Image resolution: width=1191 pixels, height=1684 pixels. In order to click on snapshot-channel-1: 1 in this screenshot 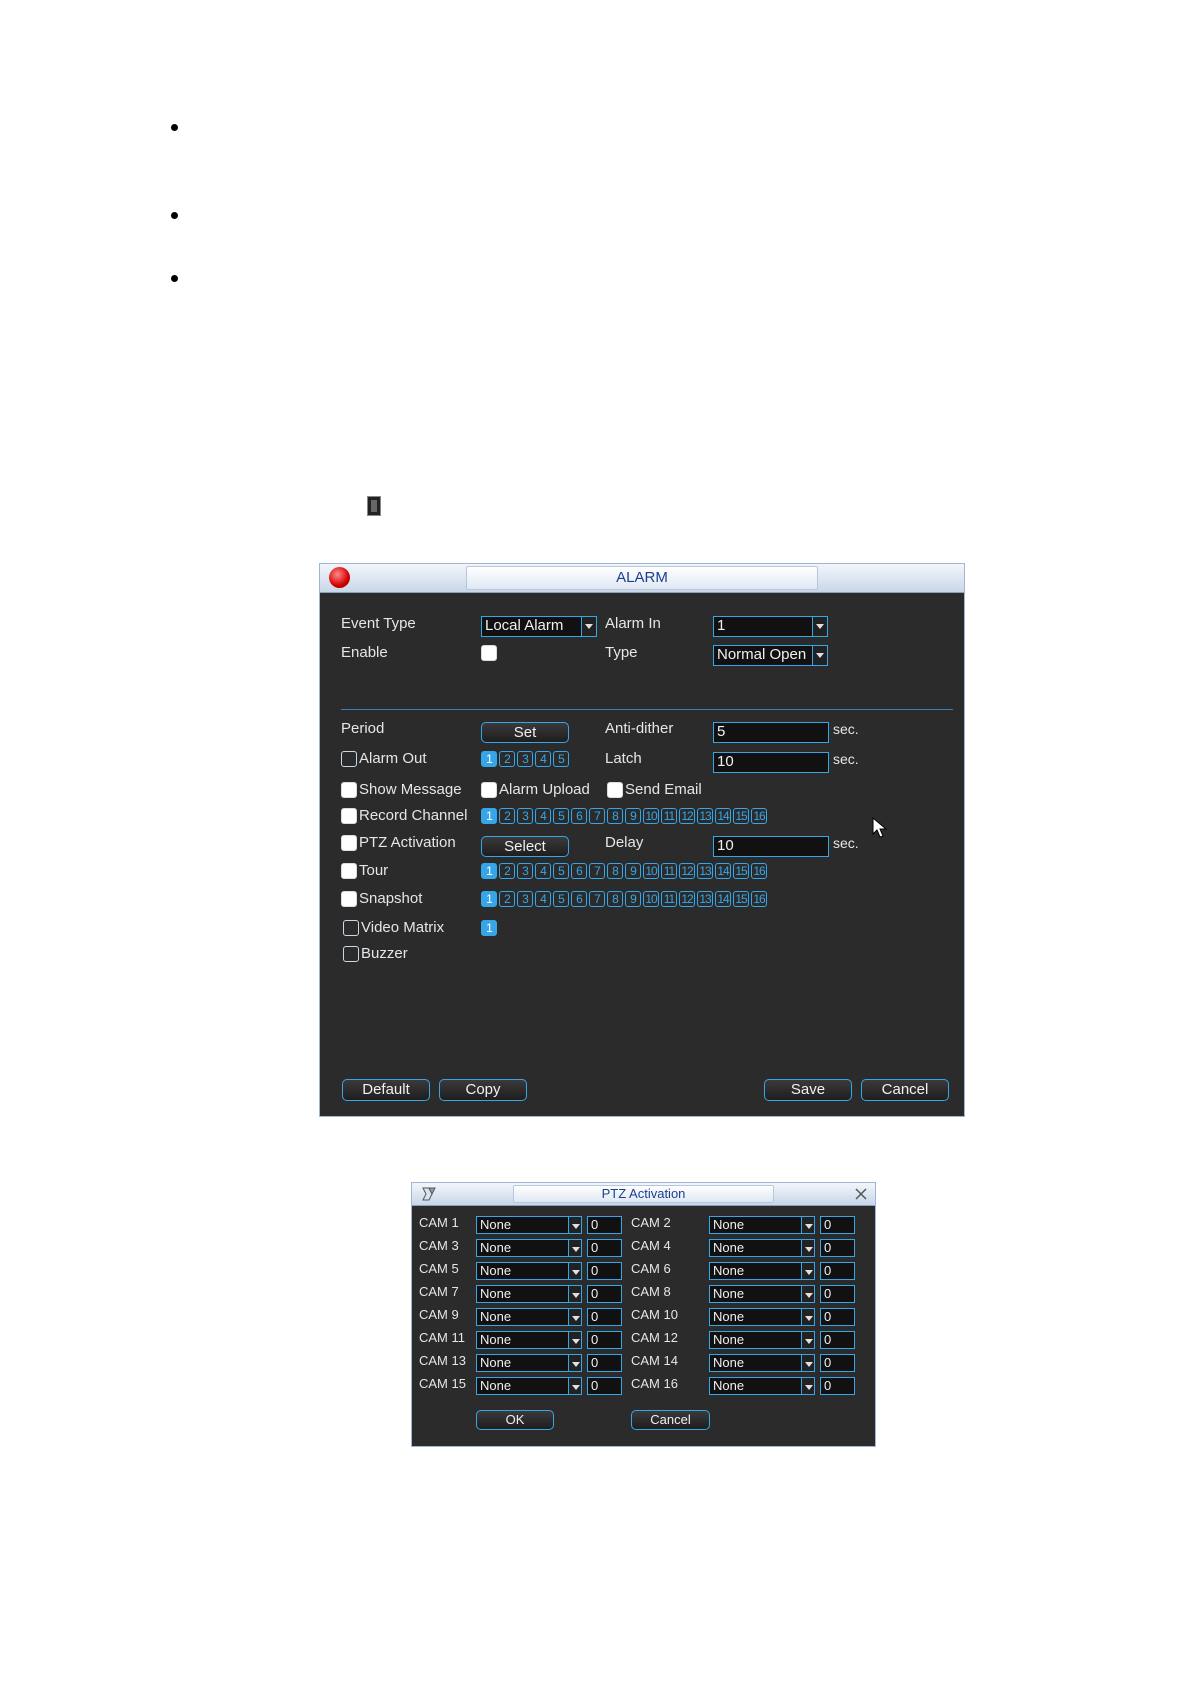, I will do `click(489, 899)`.